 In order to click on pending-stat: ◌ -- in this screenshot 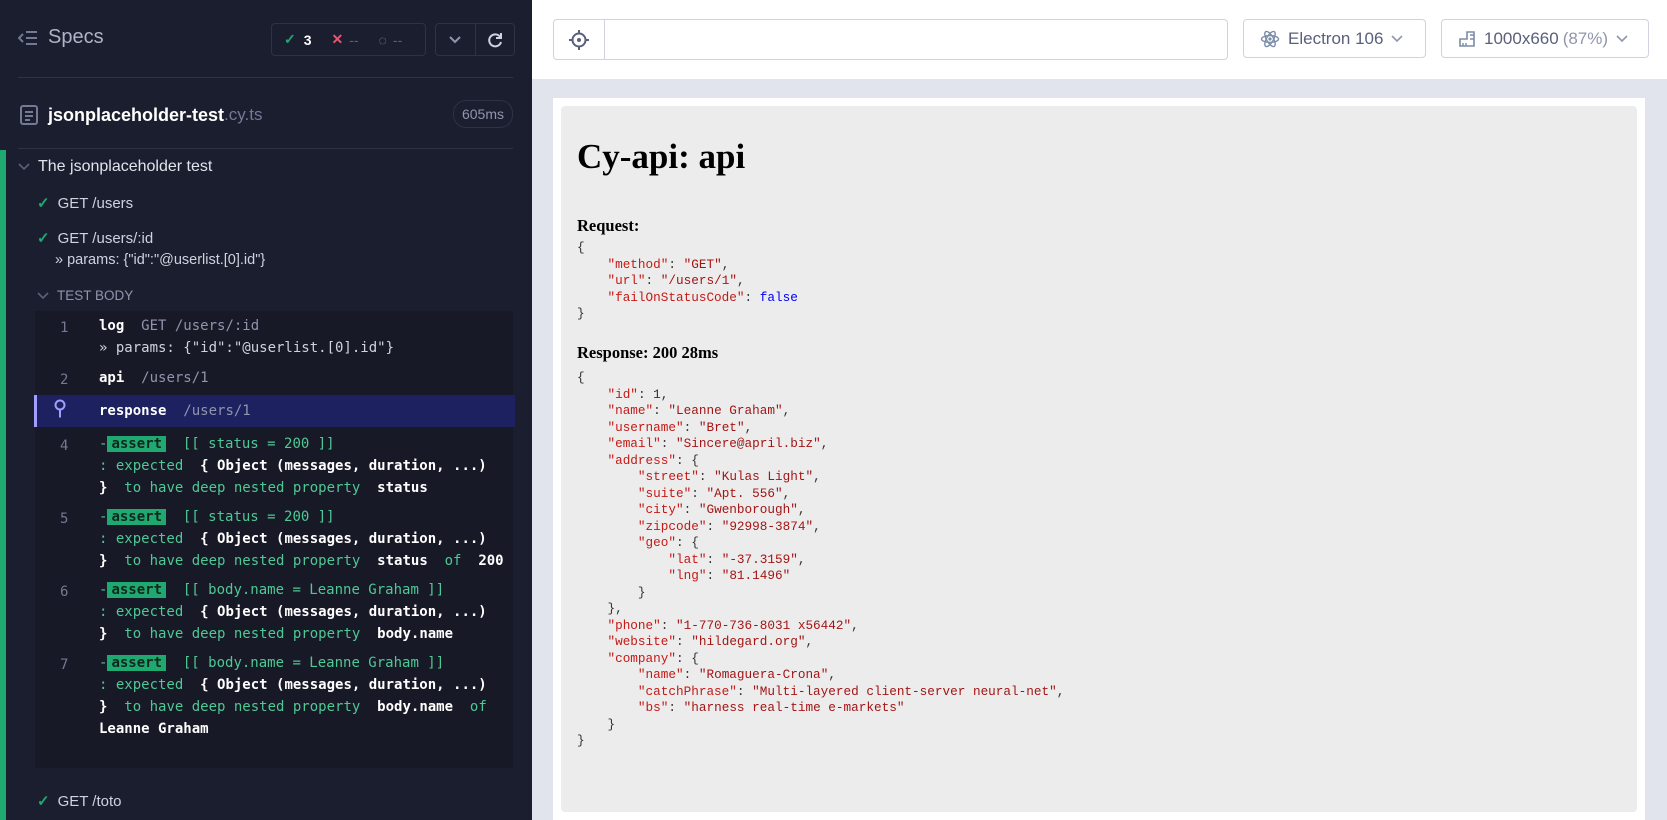, I will do `click(391, 40)`.